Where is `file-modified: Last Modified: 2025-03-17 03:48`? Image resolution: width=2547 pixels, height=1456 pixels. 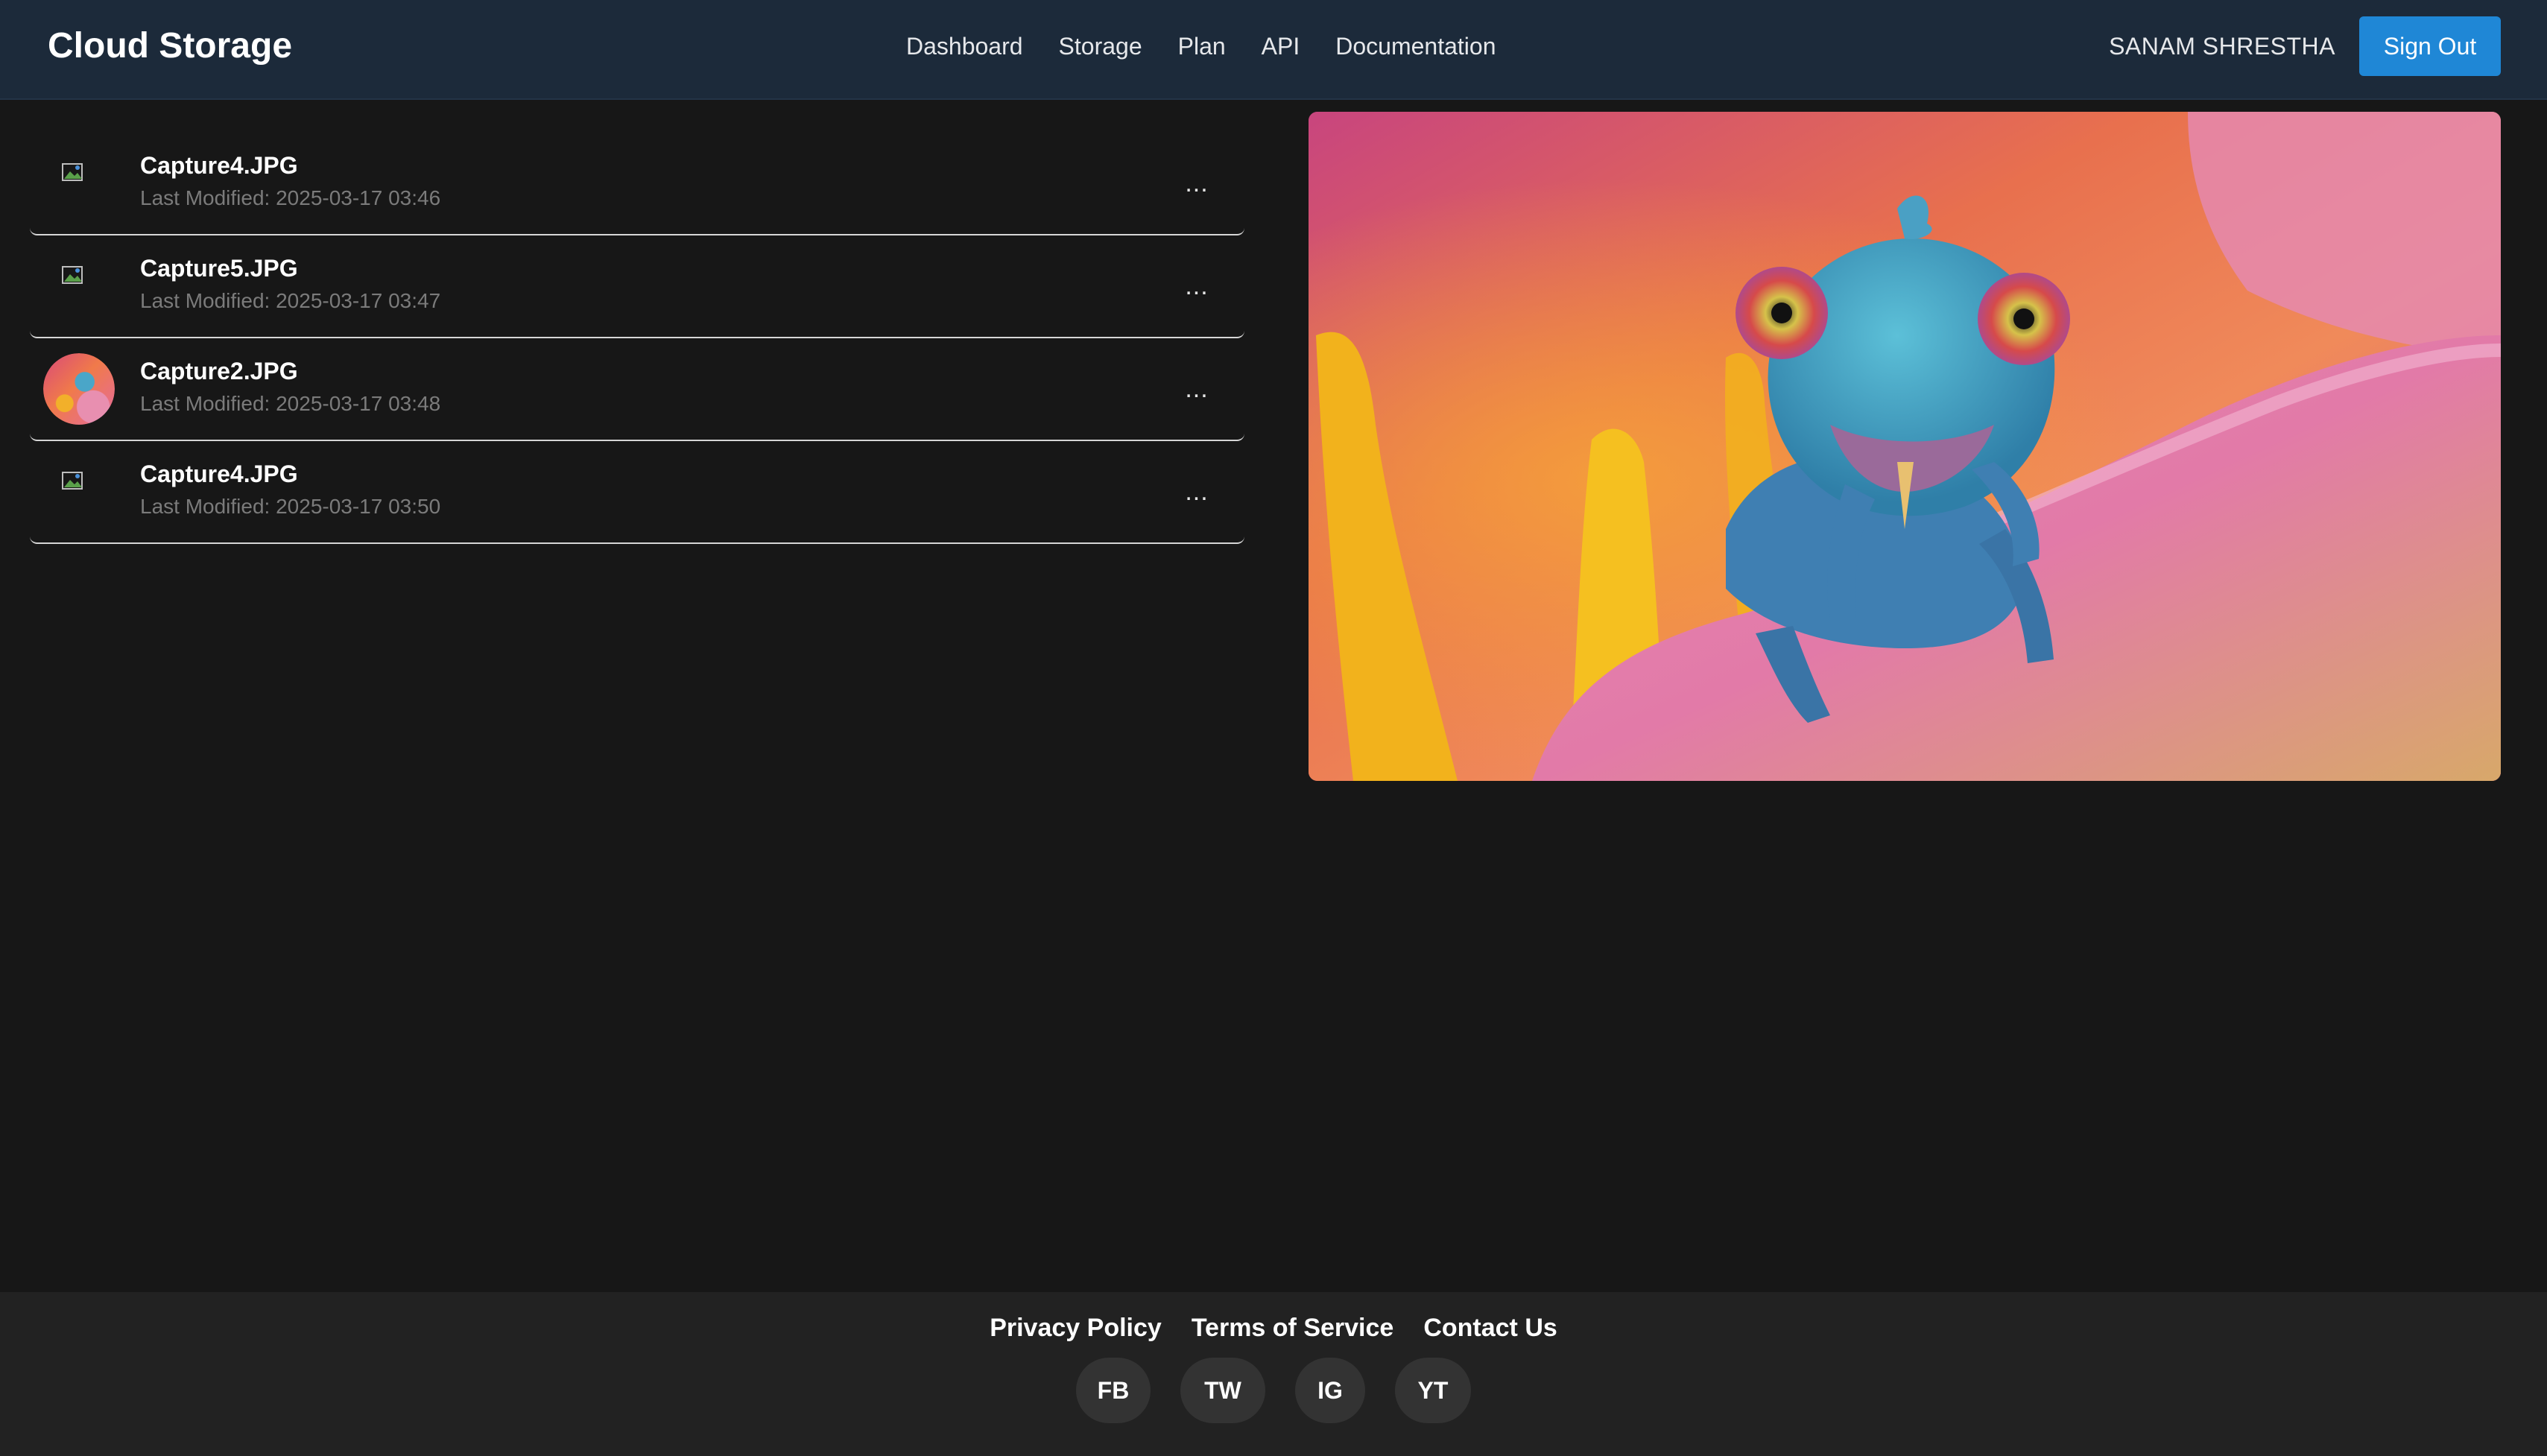
file-modified: Last Modified: 2025-03-17 03:48 is located at coordinates (290, 403).